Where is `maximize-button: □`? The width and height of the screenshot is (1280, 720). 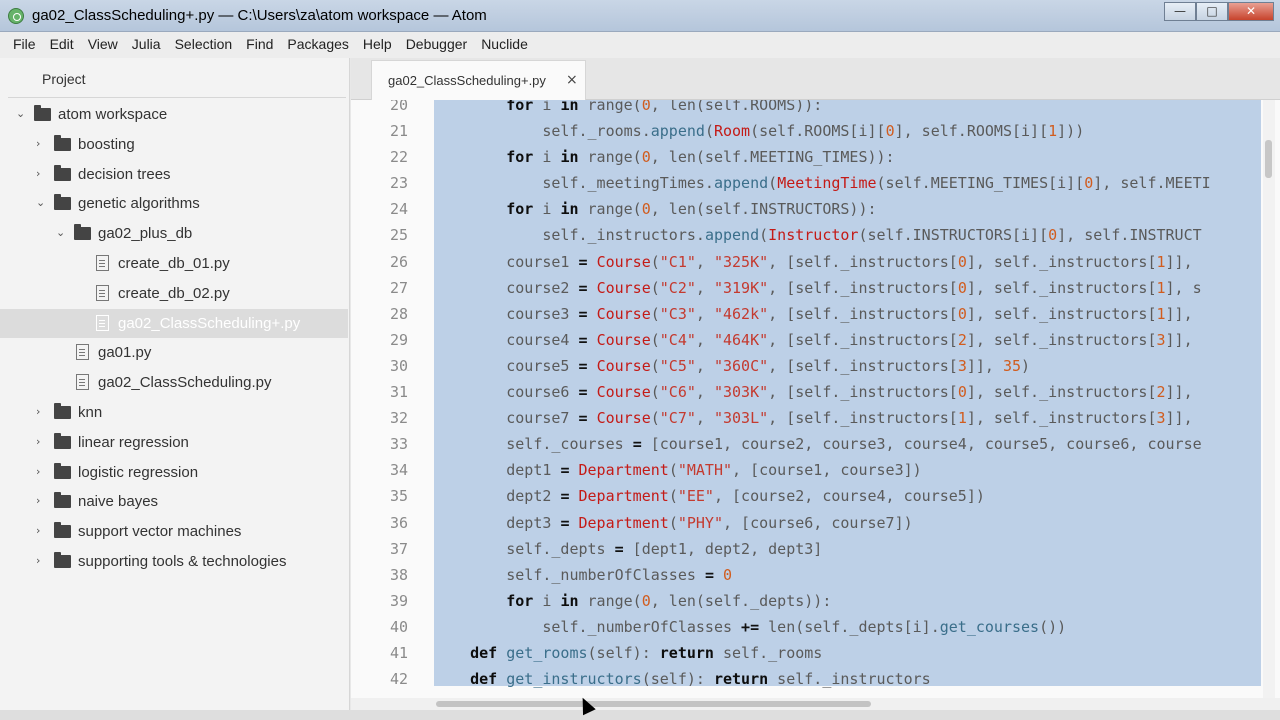 maximize-button: □ is located at coordinates (1212, 11).